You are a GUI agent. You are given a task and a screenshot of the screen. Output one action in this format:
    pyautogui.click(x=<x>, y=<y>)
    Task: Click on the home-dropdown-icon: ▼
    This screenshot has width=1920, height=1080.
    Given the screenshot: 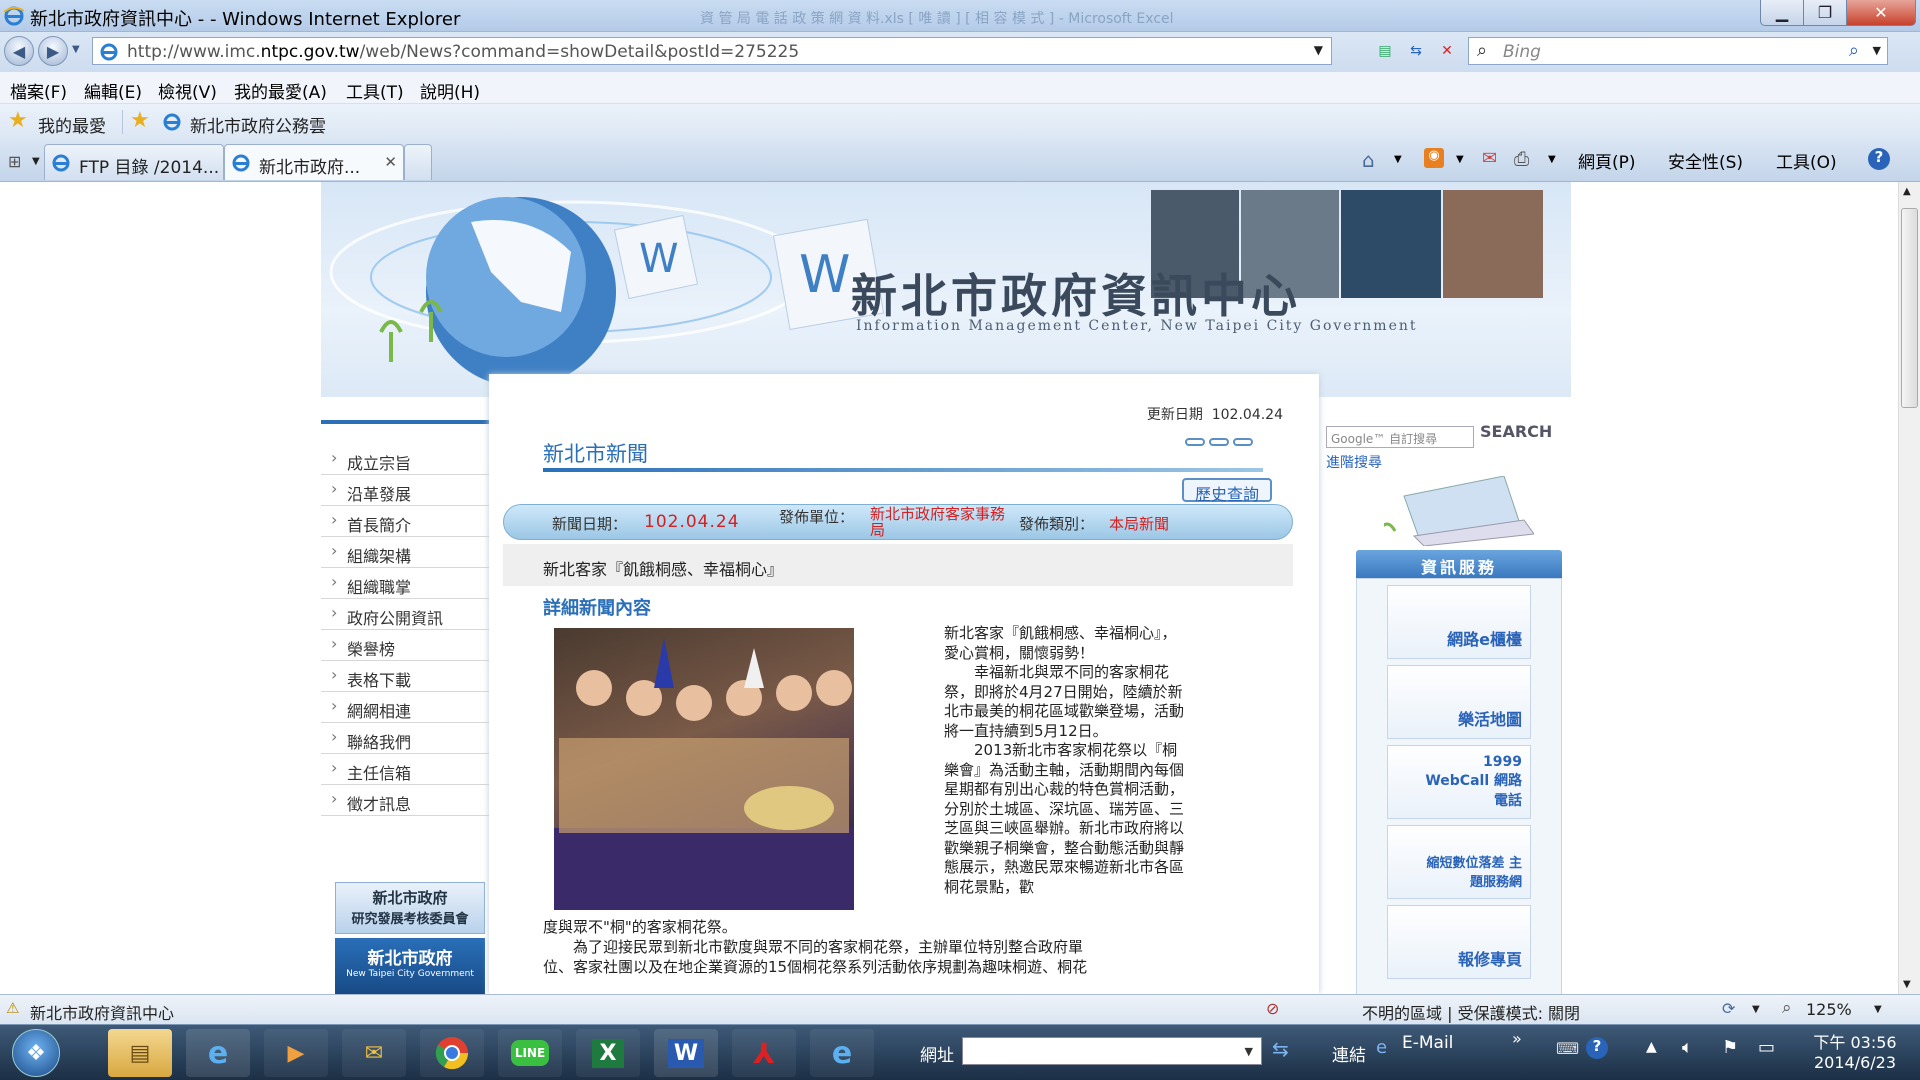 What is the action you would take?
    pyautogui.click(x=1398, y=159)
    